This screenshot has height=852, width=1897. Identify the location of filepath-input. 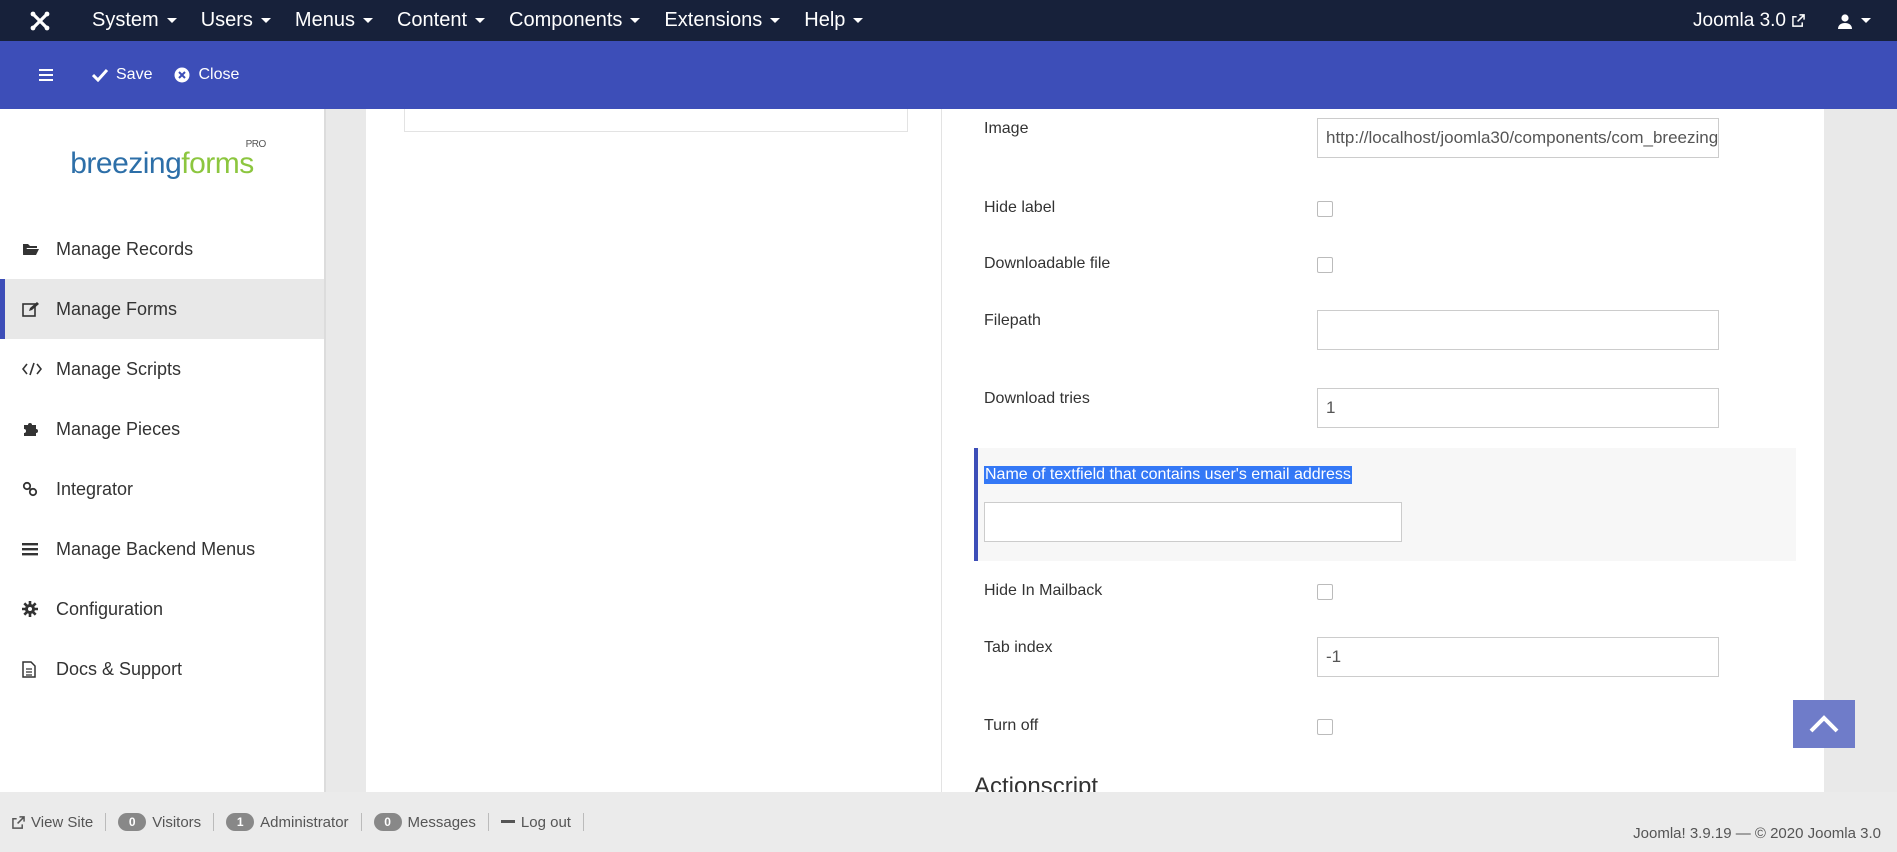
(1518, 330).